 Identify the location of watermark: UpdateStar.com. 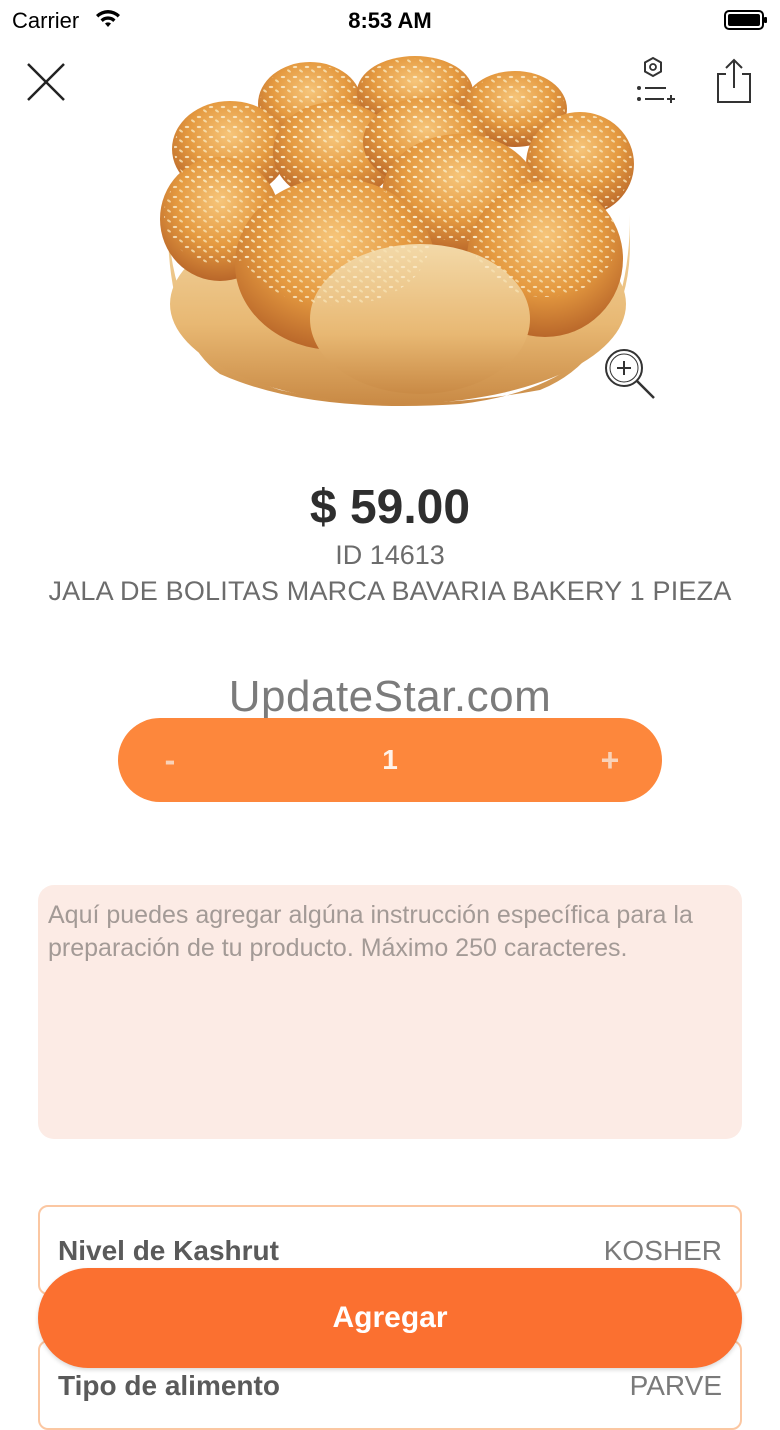
(390, 696).